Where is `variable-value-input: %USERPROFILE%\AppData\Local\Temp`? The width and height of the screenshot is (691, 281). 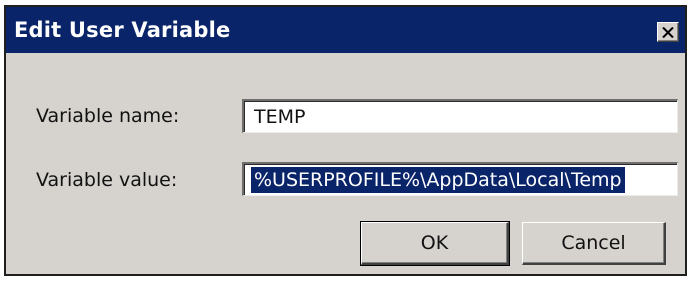
variable-value-input: %USERPROFILE%\AppData\Local\Temp is located at coordinates (460, 179).